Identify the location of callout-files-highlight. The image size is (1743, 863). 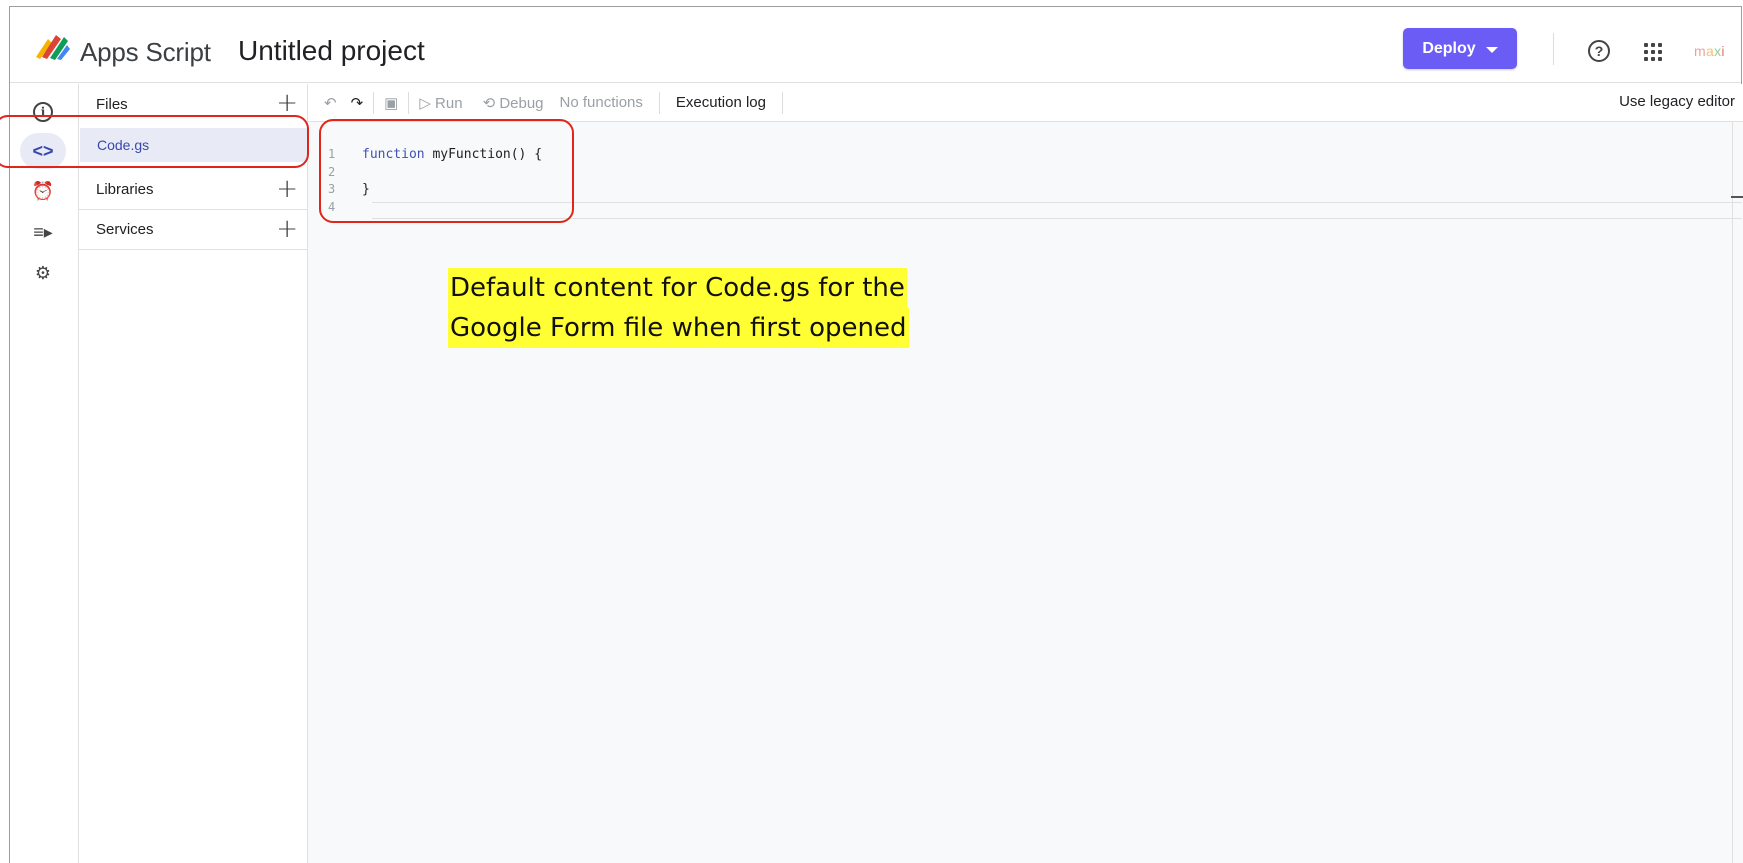
(154, 141).